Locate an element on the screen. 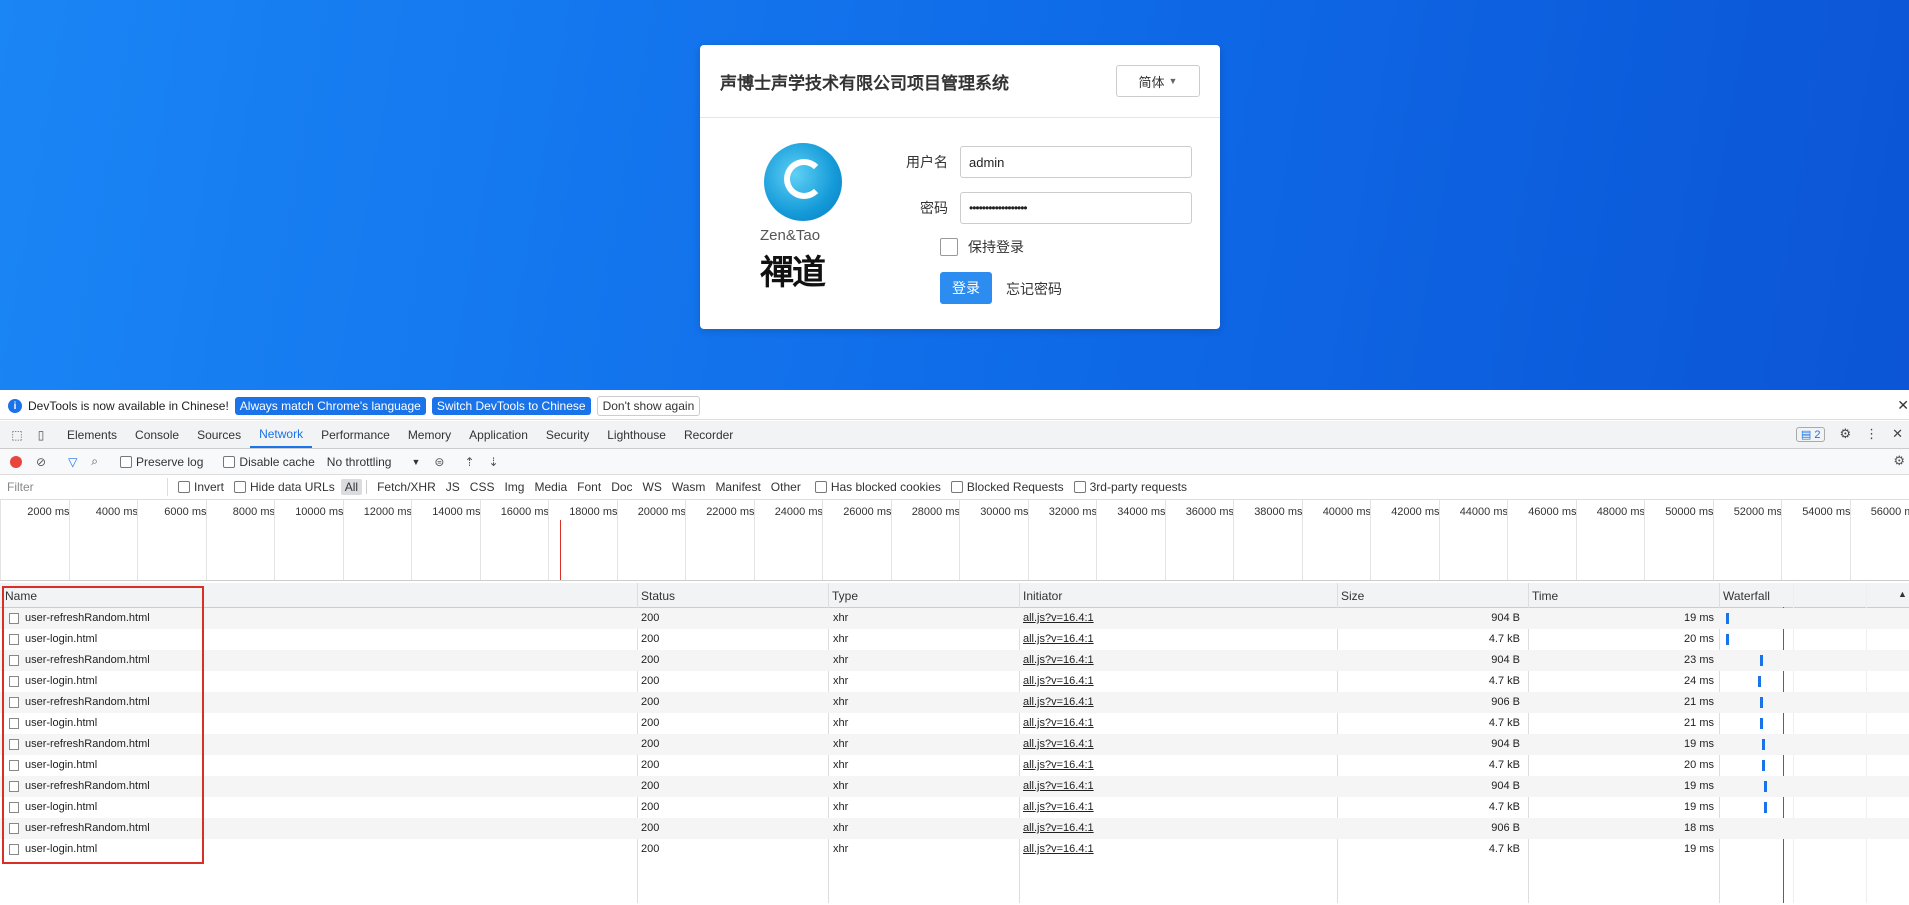 The image size is (1909, 905). hide-data-urls-checkbox: Hide data URLs is located at coordinates (284, 487).